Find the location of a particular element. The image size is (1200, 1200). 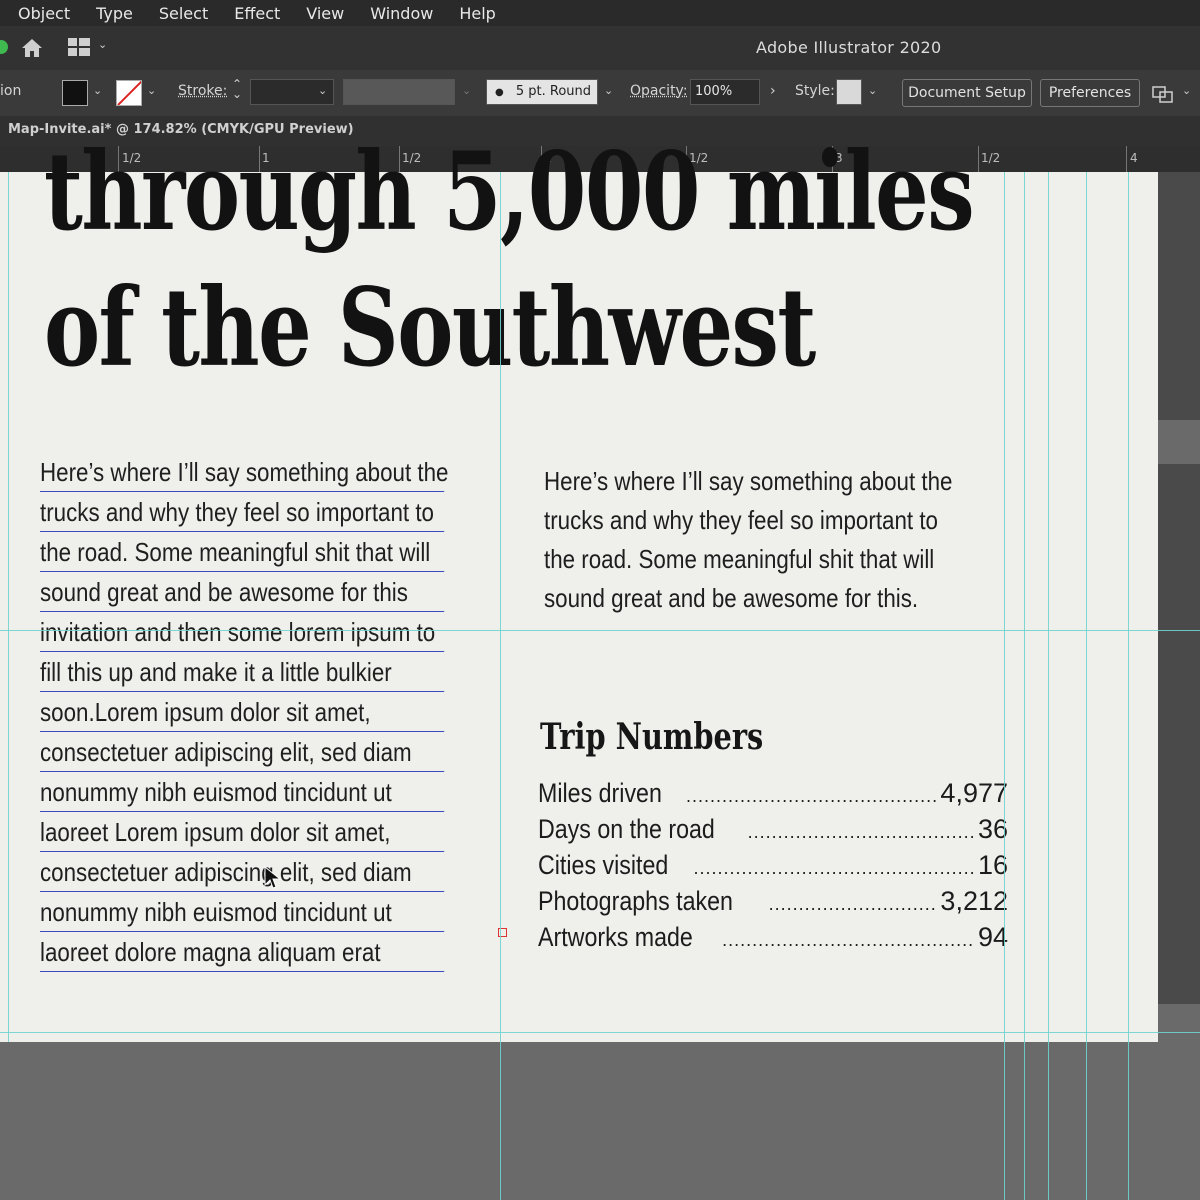

workspace-switcher-icon is located at coordinates (79, 47).